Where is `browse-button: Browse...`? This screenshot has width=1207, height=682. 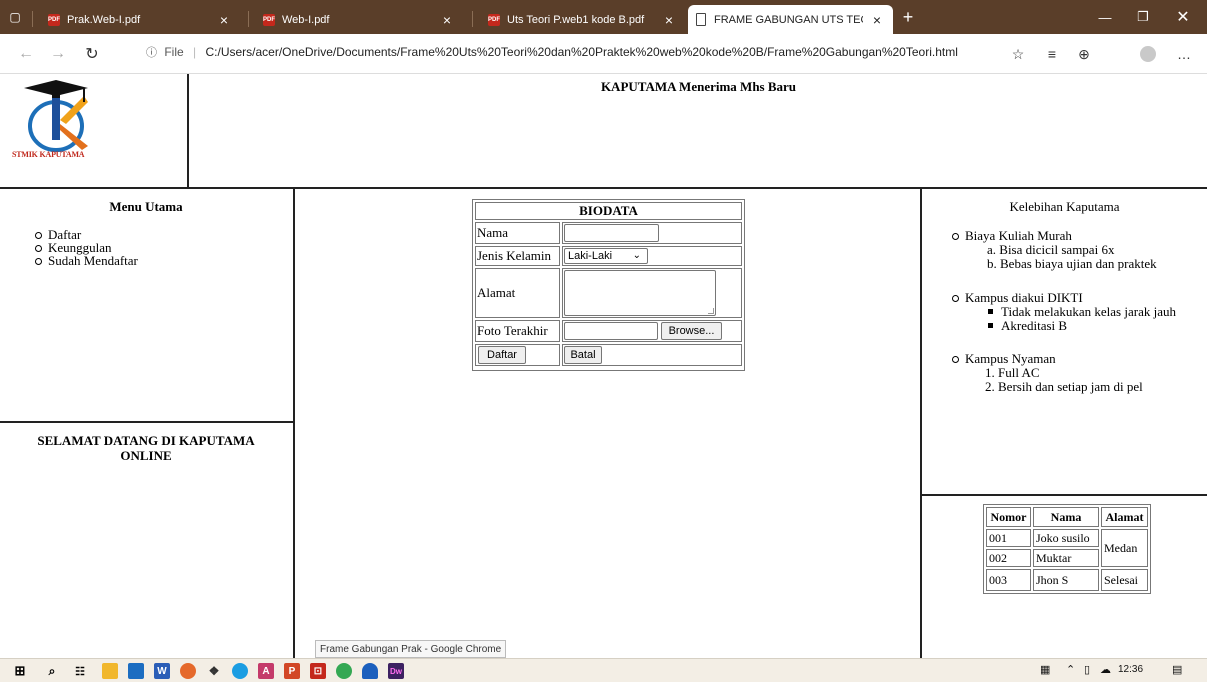 browse-button: Browse... is located at coordinates (691, 331).